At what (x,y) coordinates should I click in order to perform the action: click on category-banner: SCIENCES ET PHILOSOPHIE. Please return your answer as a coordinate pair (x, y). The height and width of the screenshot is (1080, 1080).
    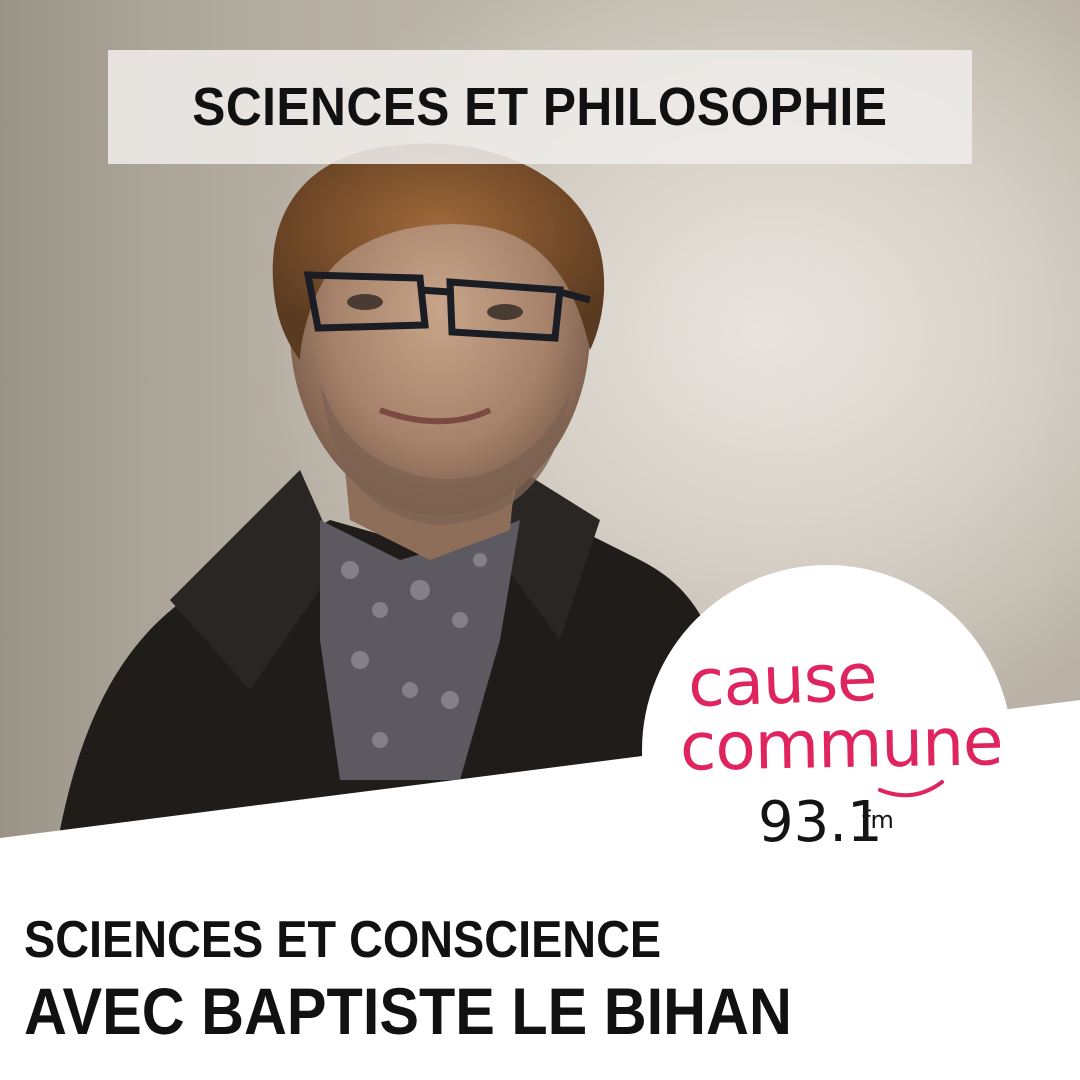
    Looking at the image, I should click on (540, 107).